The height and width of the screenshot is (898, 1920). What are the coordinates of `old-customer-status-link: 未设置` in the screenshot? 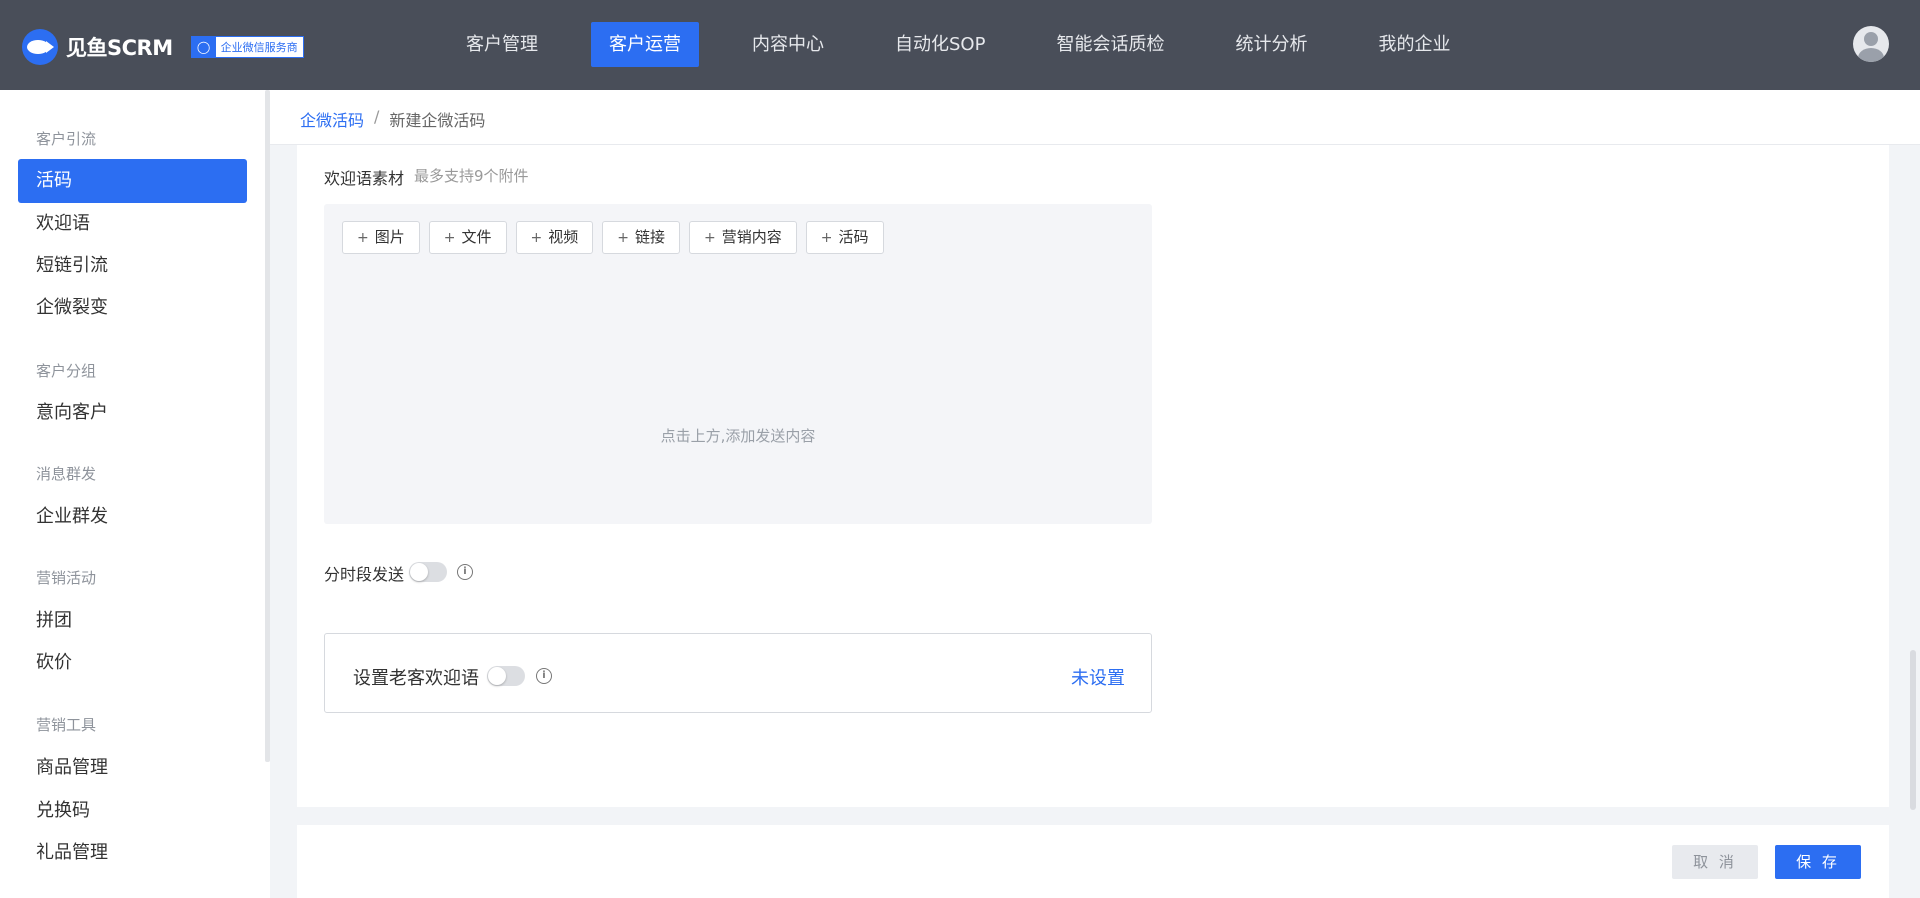 It's located at (1098, 677).